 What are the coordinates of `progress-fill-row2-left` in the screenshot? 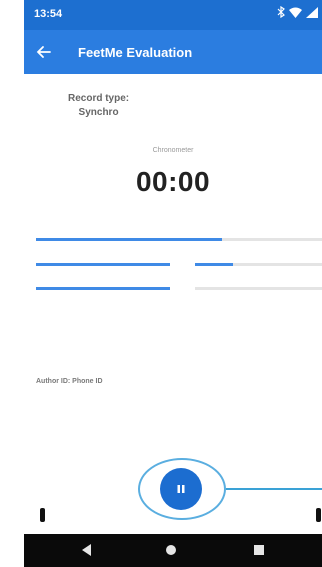 It's located at (103, 264).